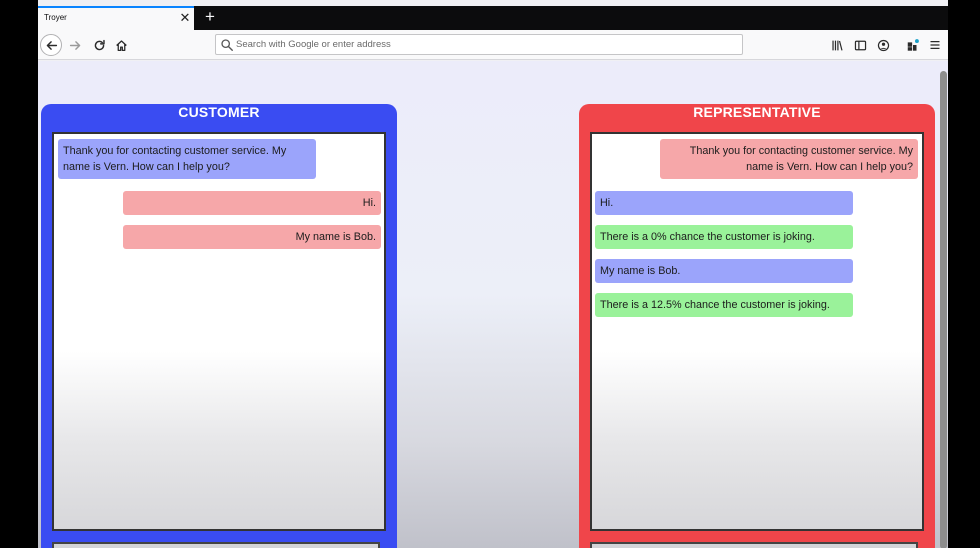 The width and height of the screenshot is (980, 548). I want to click on tab-troyer: Troyer ✕, so click(116, 18).